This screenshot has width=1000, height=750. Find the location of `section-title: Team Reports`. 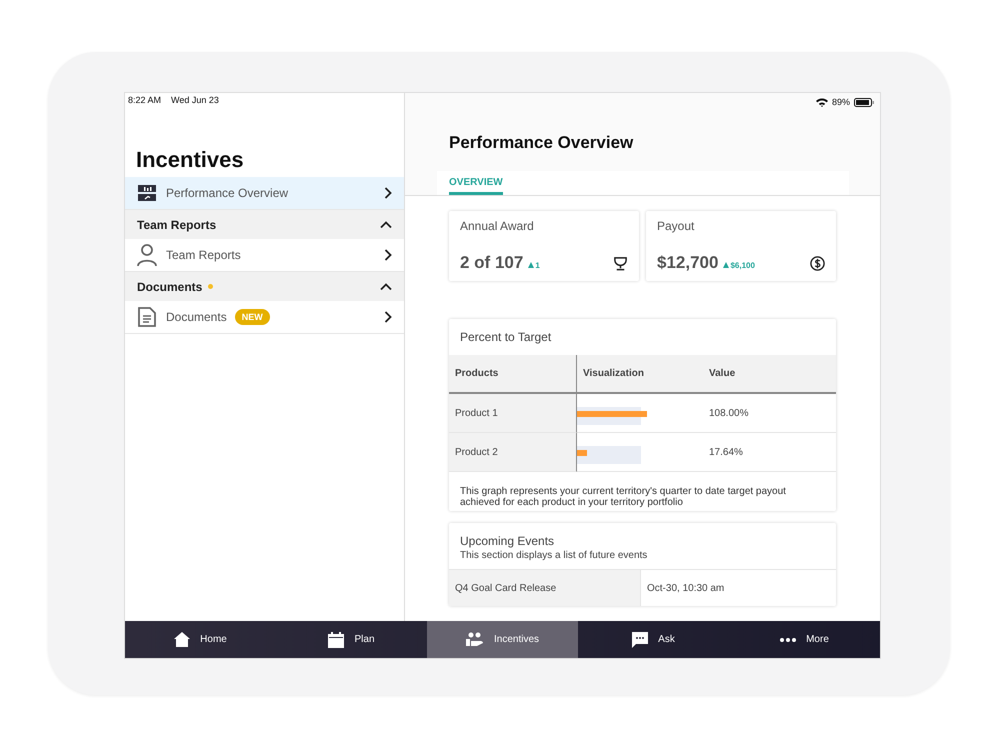

section-title: Team Reports is located at coordinates (176, 225).